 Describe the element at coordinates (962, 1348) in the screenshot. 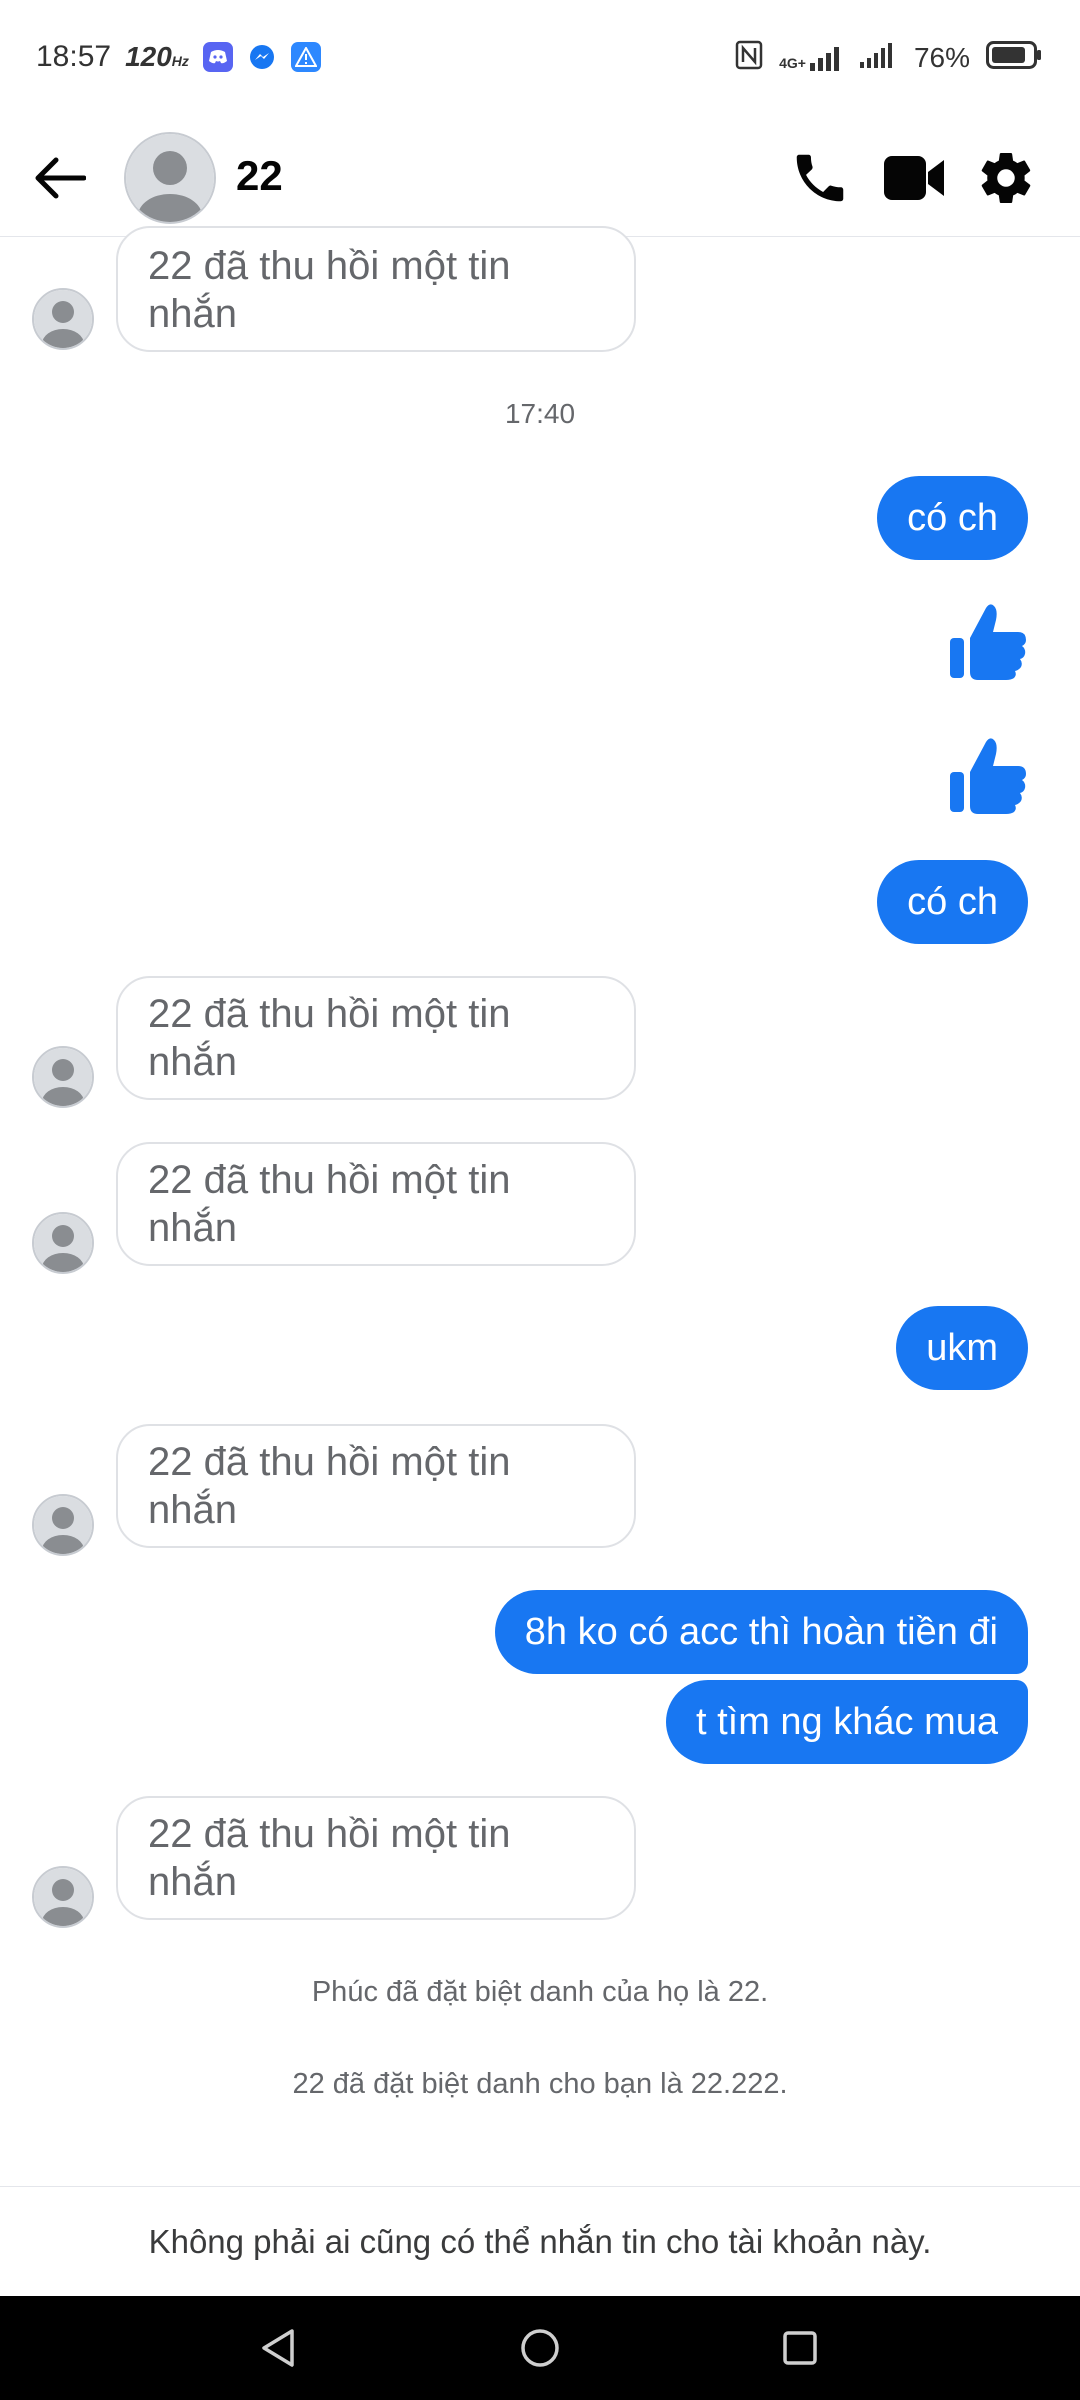

I see `sent-message: ukm` at that location.